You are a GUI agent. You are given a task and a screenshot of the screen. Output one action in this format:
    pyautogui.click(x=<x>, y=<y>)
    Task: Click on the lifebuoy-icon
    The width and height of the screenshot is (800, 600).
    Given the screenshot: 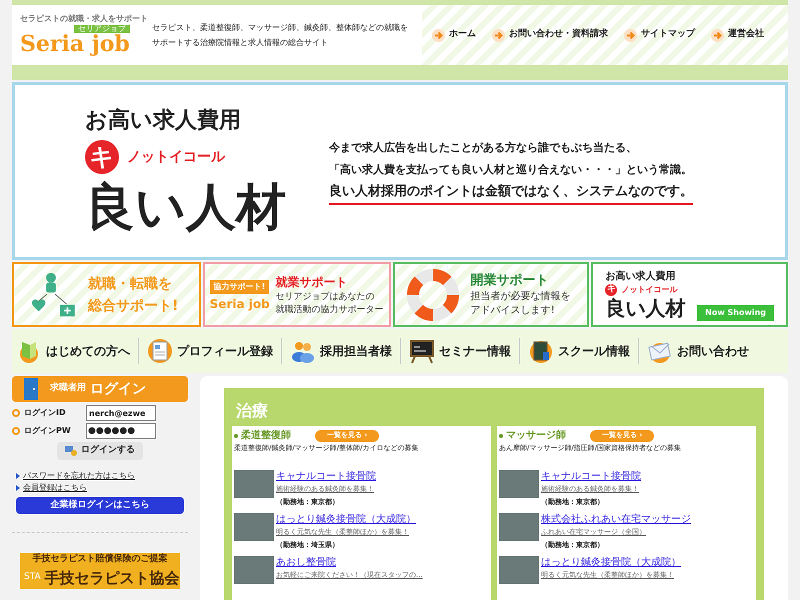 What is the action you would take?
    pyautogui.click(x=432, y=294)
    